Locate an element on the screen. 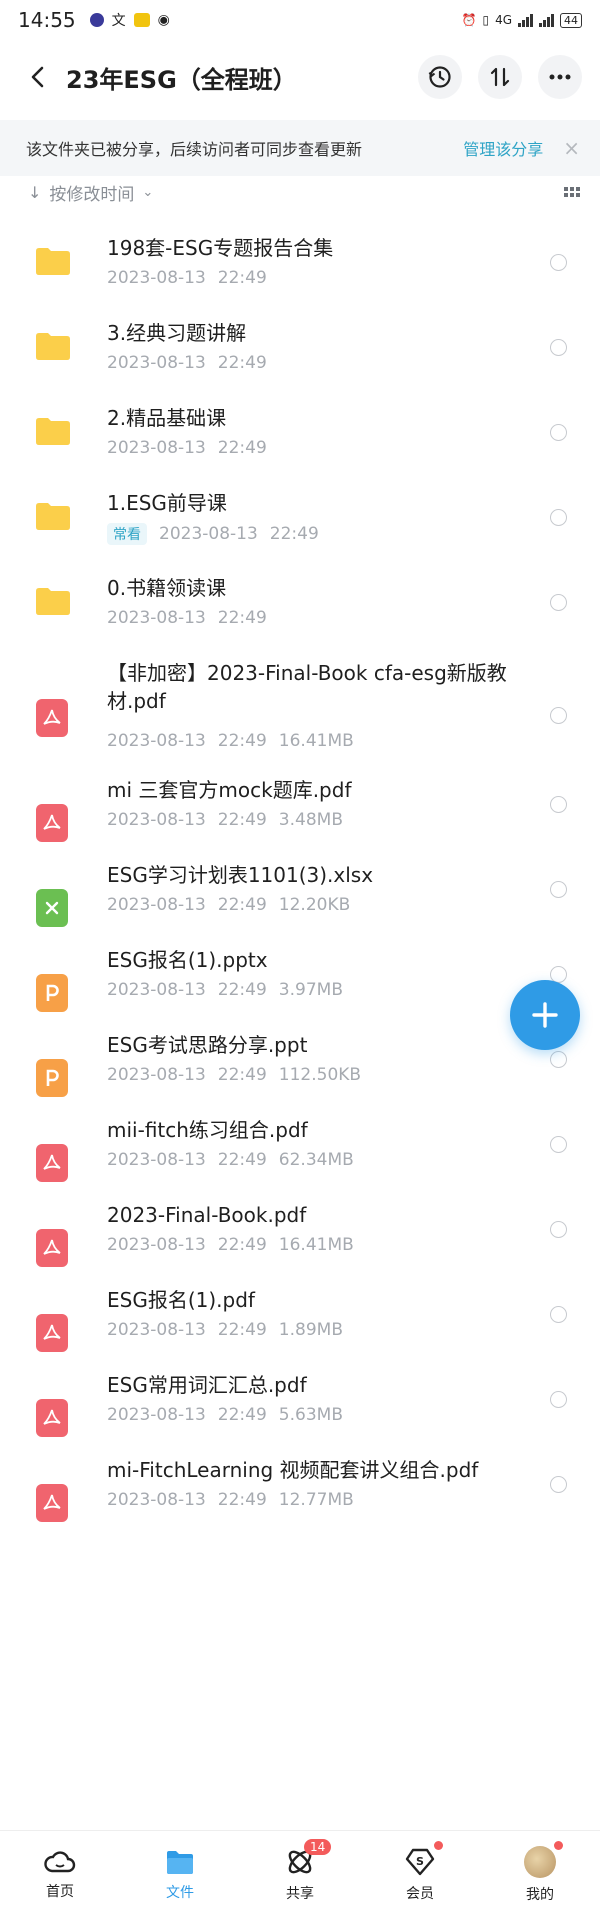 The image size is (600, 1918). add-button is located at coordinates (545, 1015).